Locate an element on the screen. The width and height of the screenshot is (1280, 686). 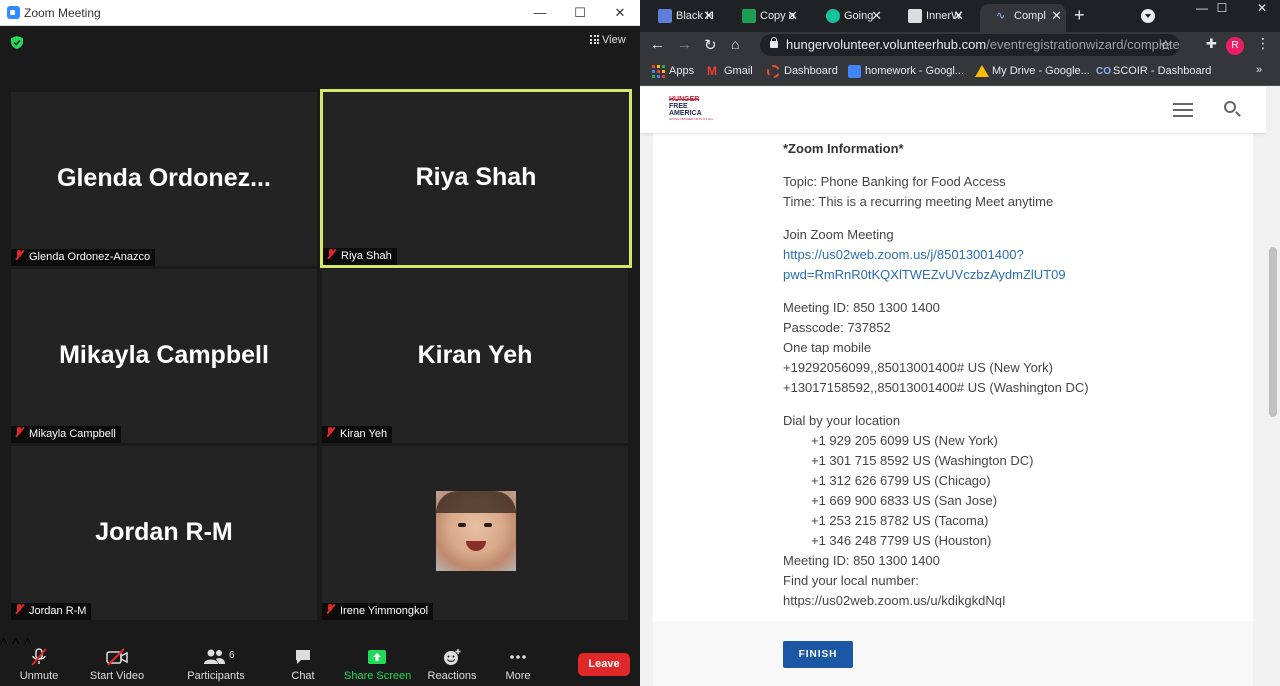
logo-line: FREE is located at coordinates (678, 106).